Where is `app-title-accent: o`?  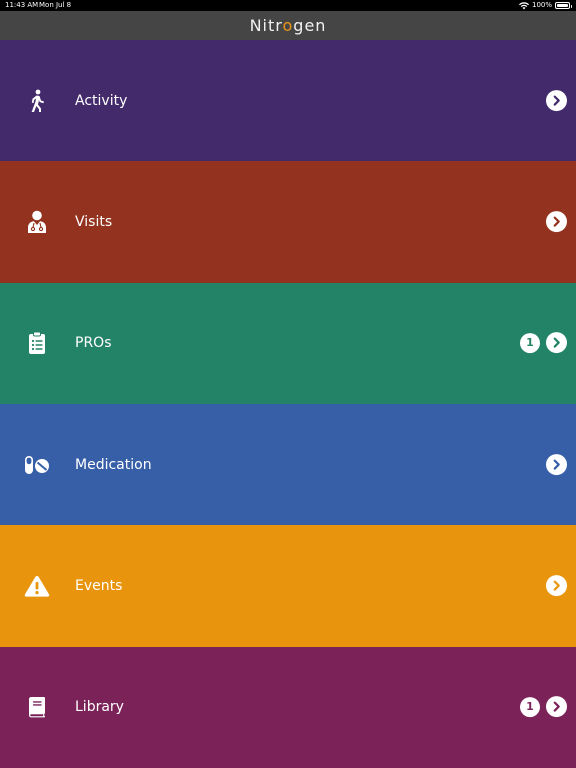 app-title-accent: o is located at coordinates (288, 25).